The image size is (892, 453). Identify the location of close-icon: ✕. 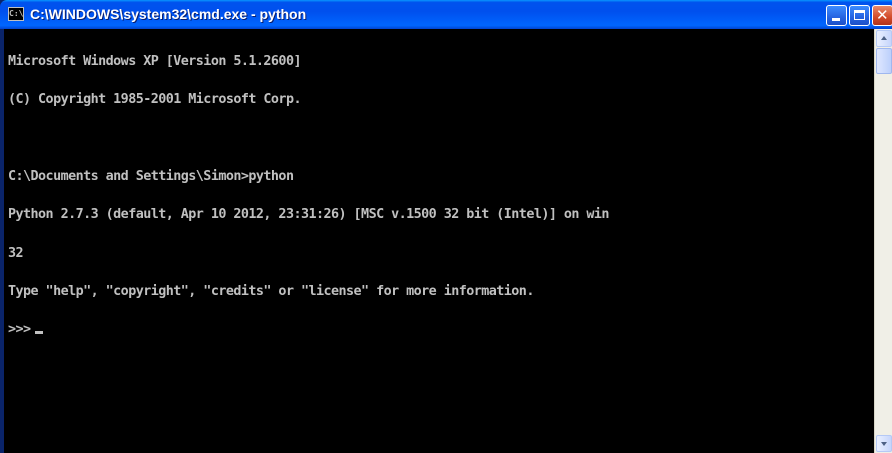
(882, 15).